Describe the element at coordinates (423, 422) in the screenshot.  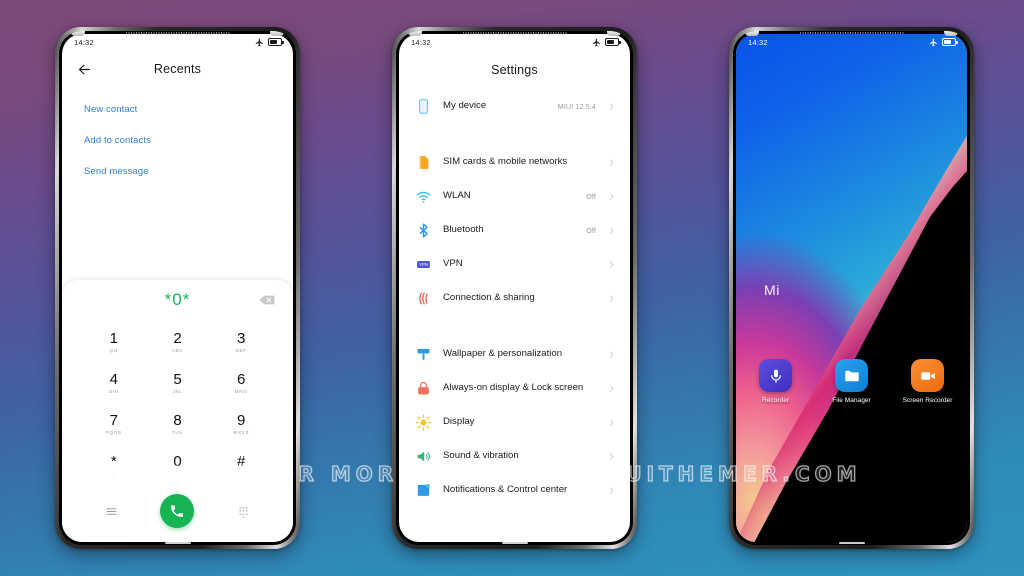
I see `display-icon` at that location.